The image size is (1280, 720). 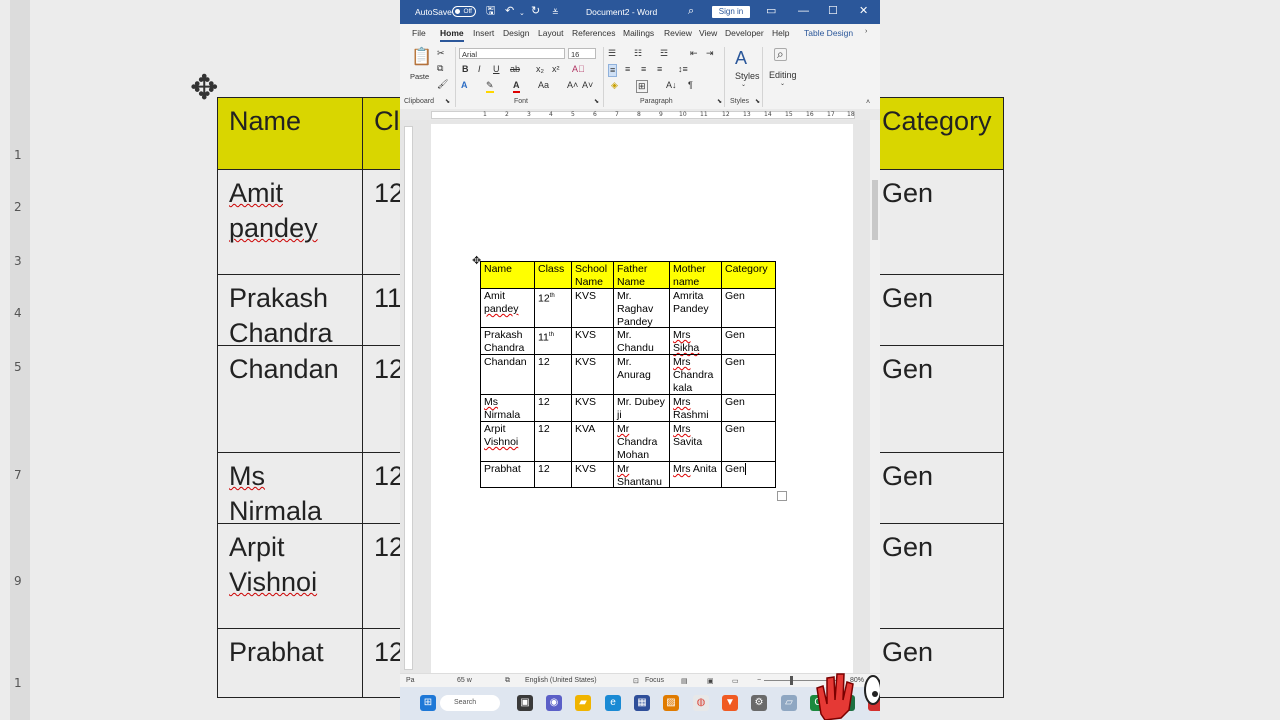 I want to click on header-name: Name, so click(x=507, y=275).